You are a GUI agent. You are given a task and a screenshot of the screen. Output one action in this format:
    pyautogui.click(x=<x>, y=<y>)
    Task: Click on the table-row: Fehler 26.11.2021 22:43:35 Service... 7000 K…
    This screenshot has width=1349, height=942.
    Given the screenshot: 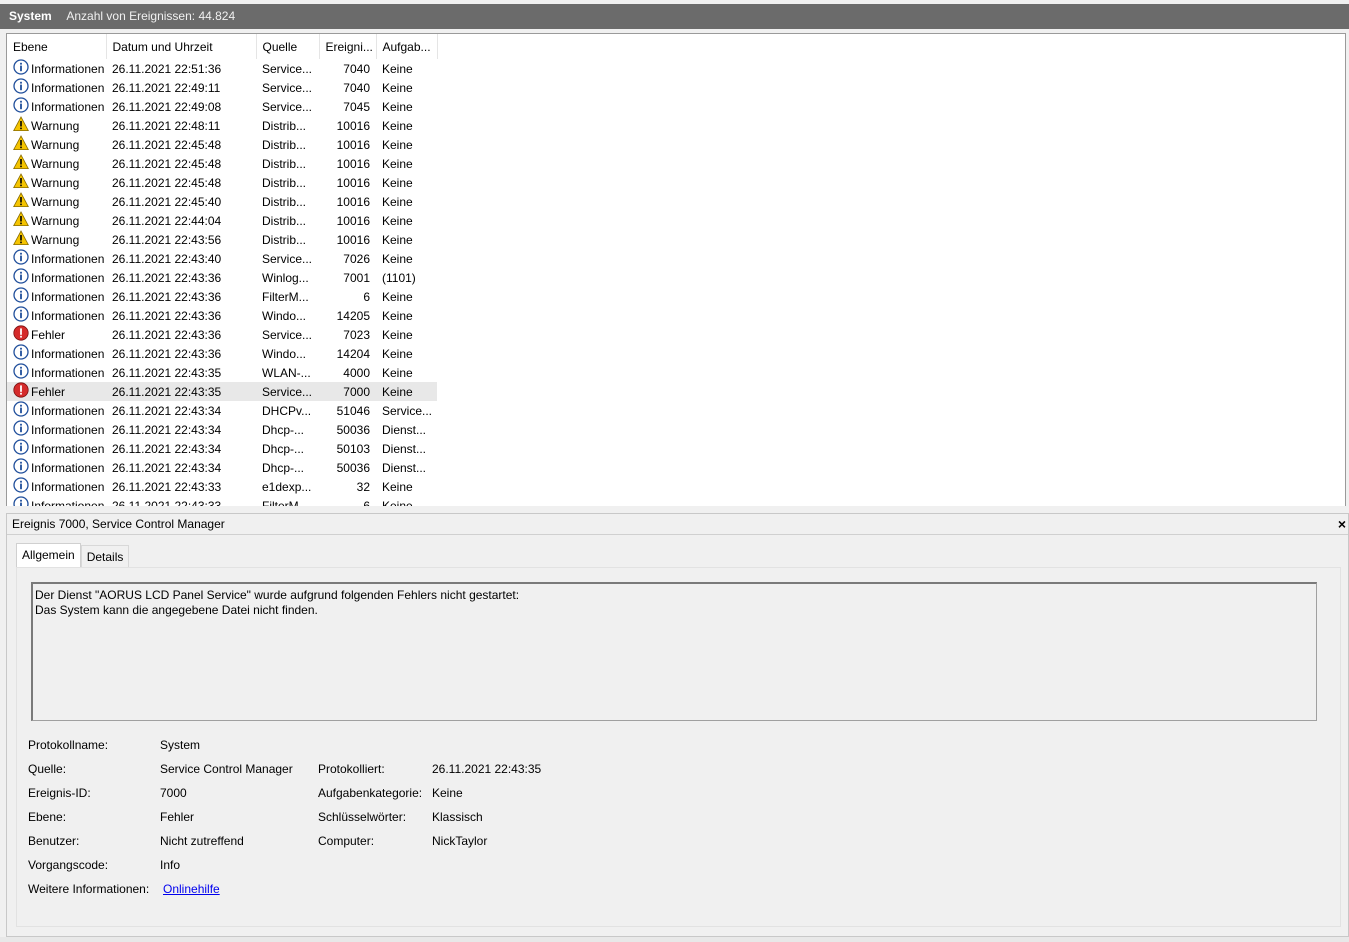 What is the action you would take?
    pyautogui.click(x=222, y=391)
    